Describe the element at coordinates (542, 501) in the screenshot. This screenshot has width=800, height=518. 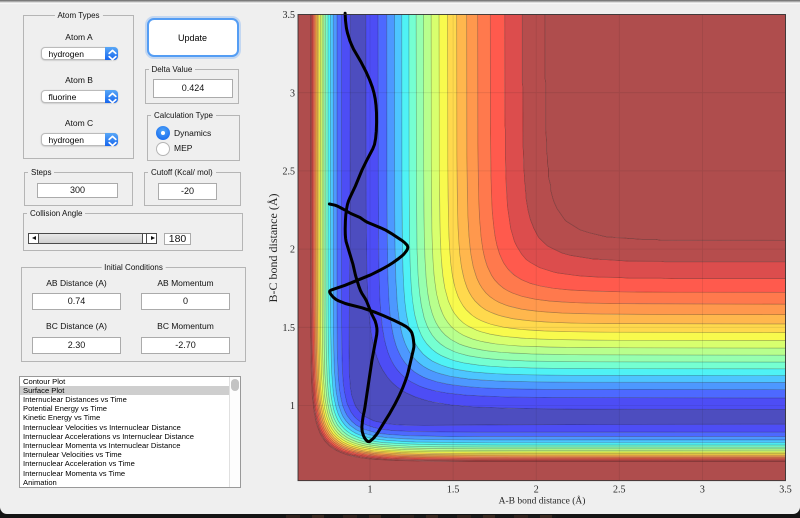
I see `svg-text: A-B bond distance (Å)` at that location.